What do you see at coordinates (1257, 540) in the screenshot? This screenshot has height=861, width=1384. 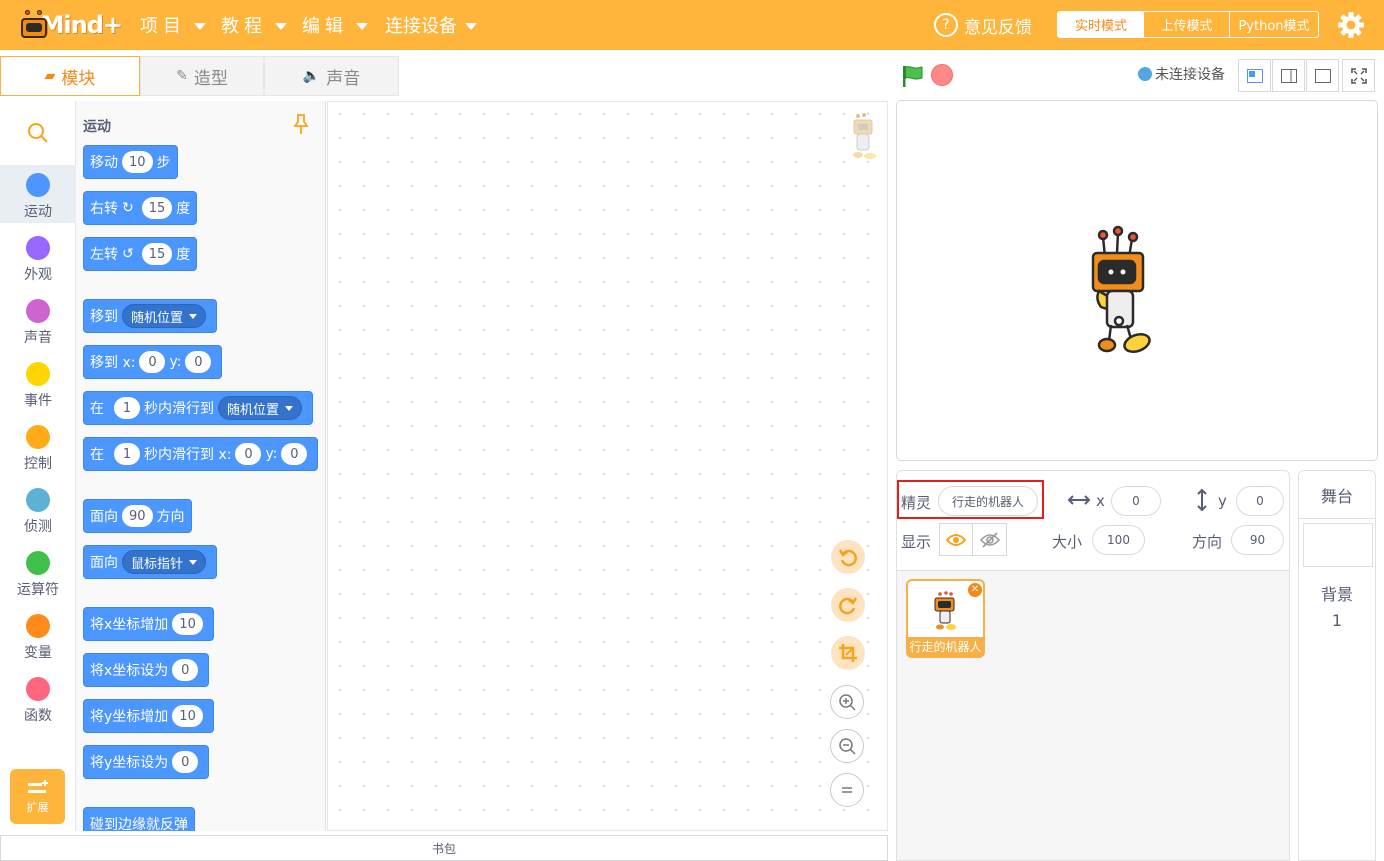 I see `direction-input: 90` at bounding box center [1257, 540].